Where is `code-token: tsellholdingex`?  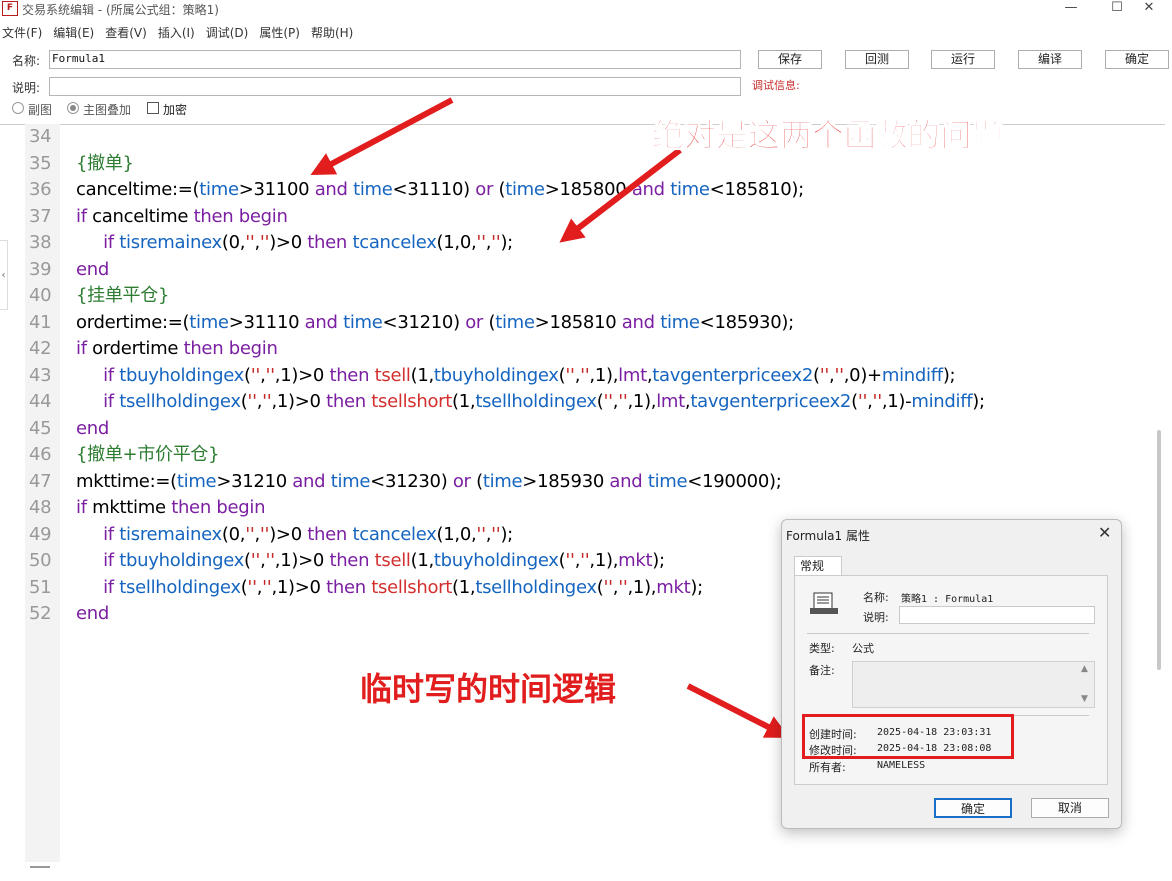 code-token: tsellholdingex is located at coordinates (180, 587).